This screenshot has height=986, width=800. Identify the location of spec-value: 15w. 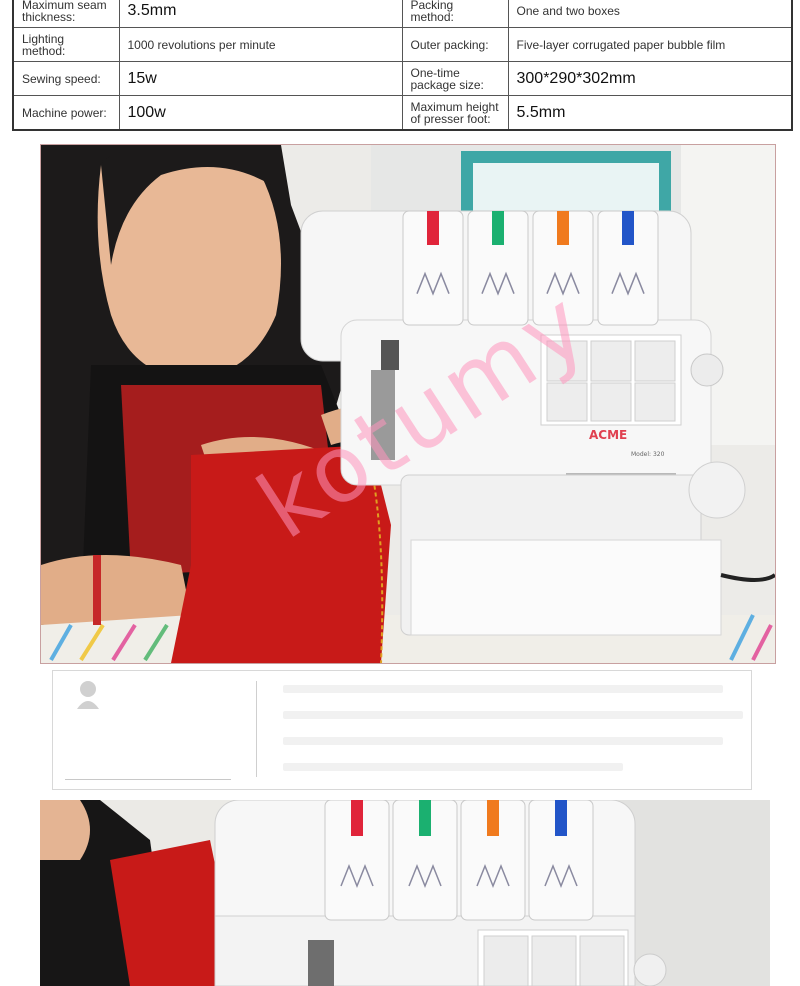
(260, 78).